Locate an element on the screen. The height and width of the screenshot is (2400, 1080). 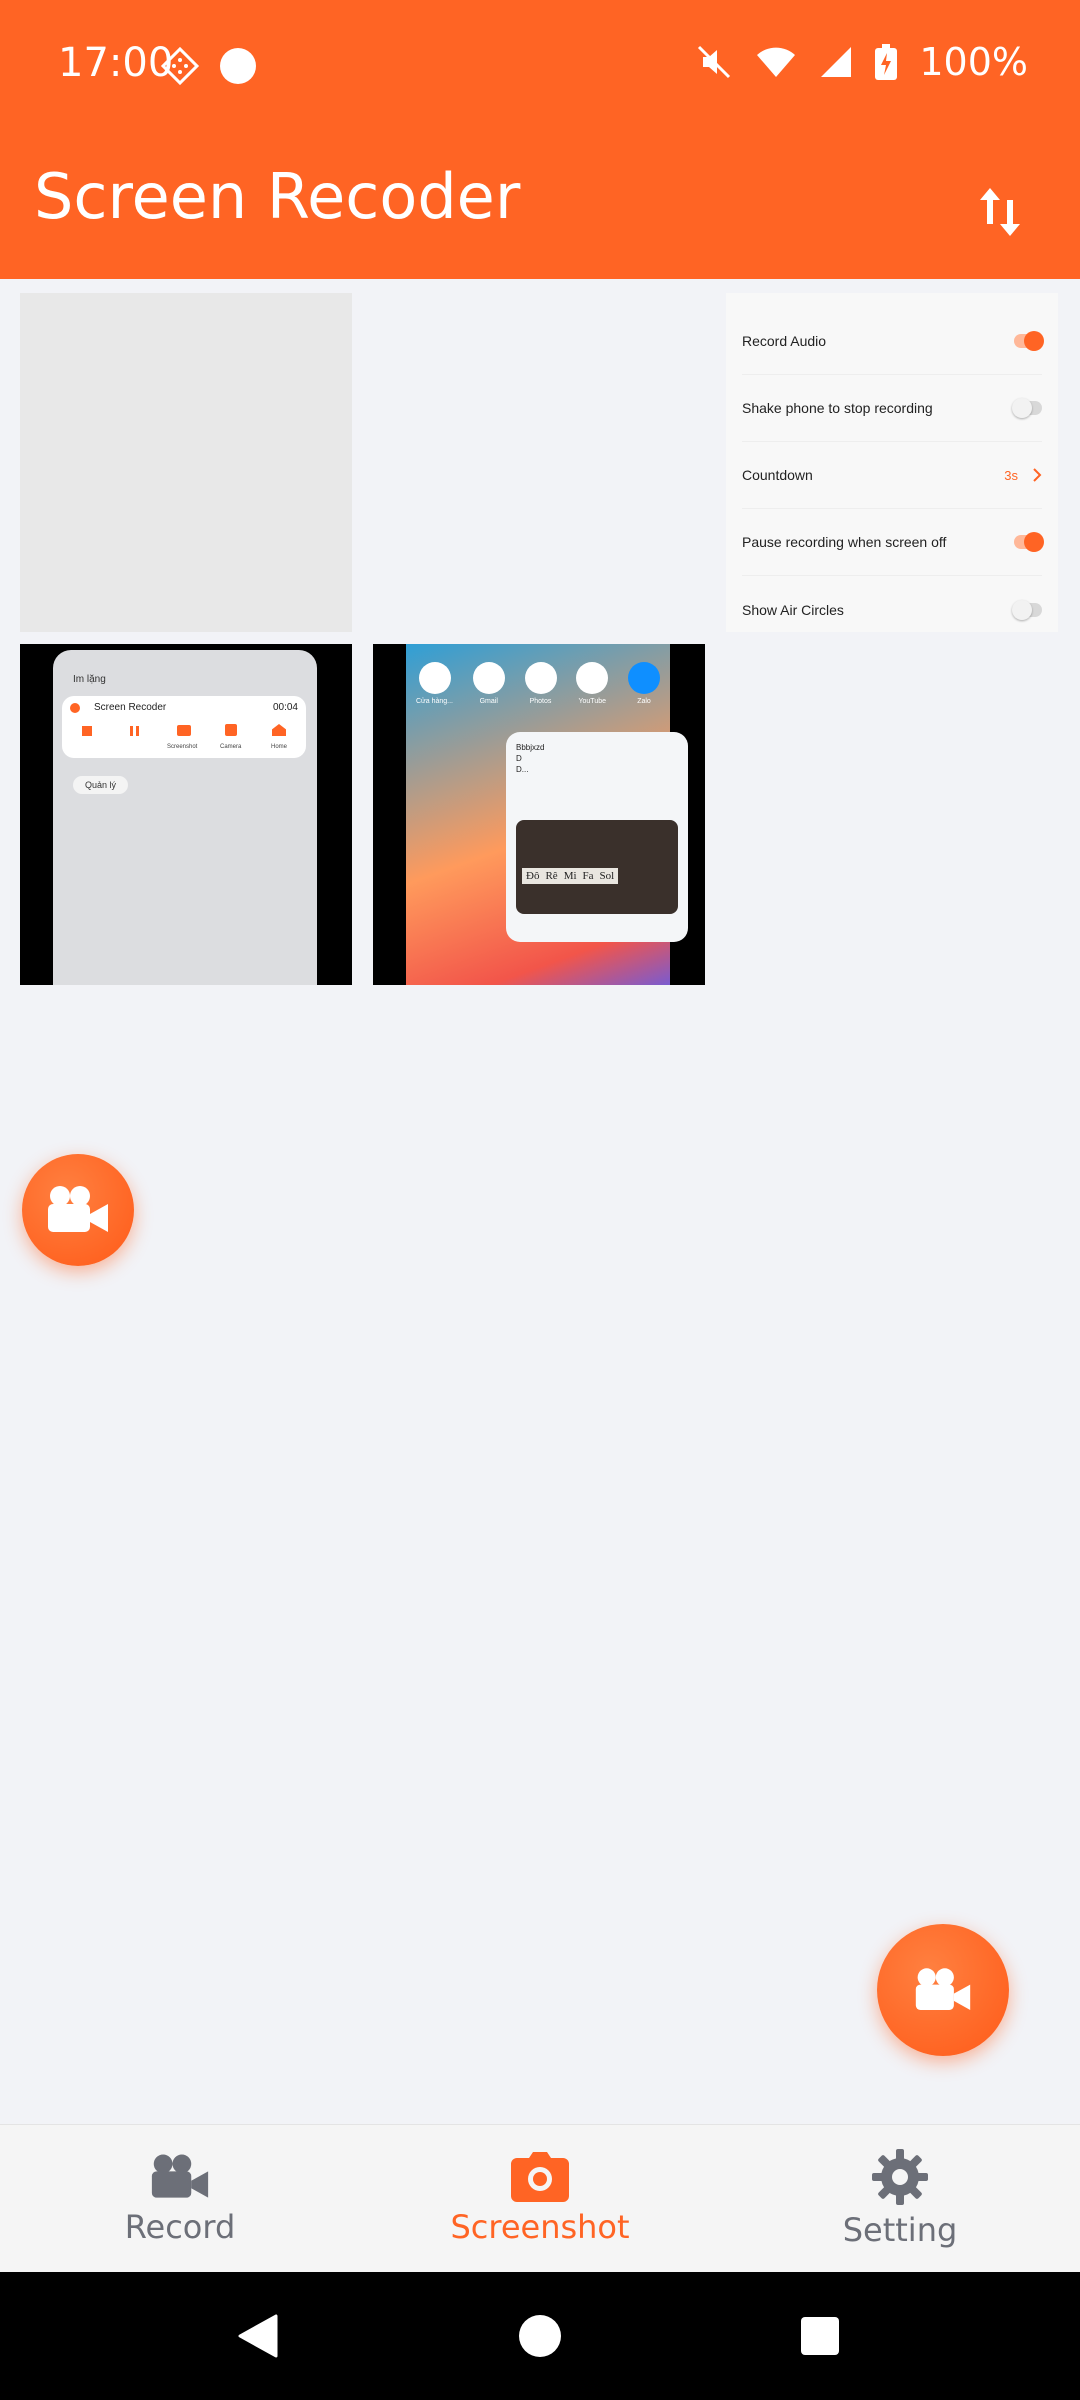
settings-row: Pause recording when screen off is located at coordinates (893, 542).